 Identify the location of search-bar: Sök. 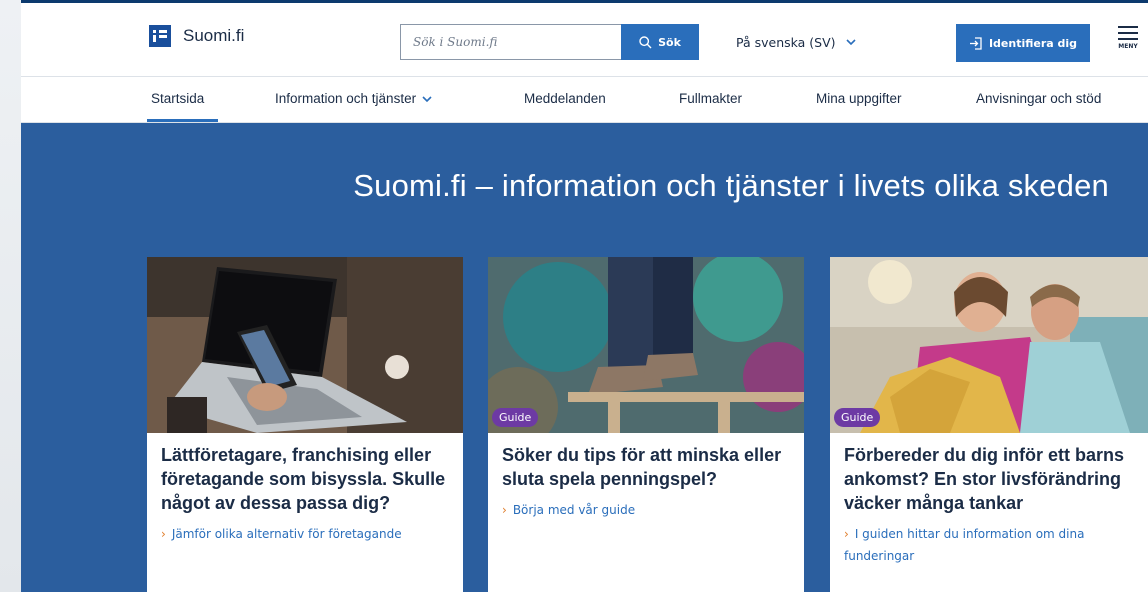
(549, 42).